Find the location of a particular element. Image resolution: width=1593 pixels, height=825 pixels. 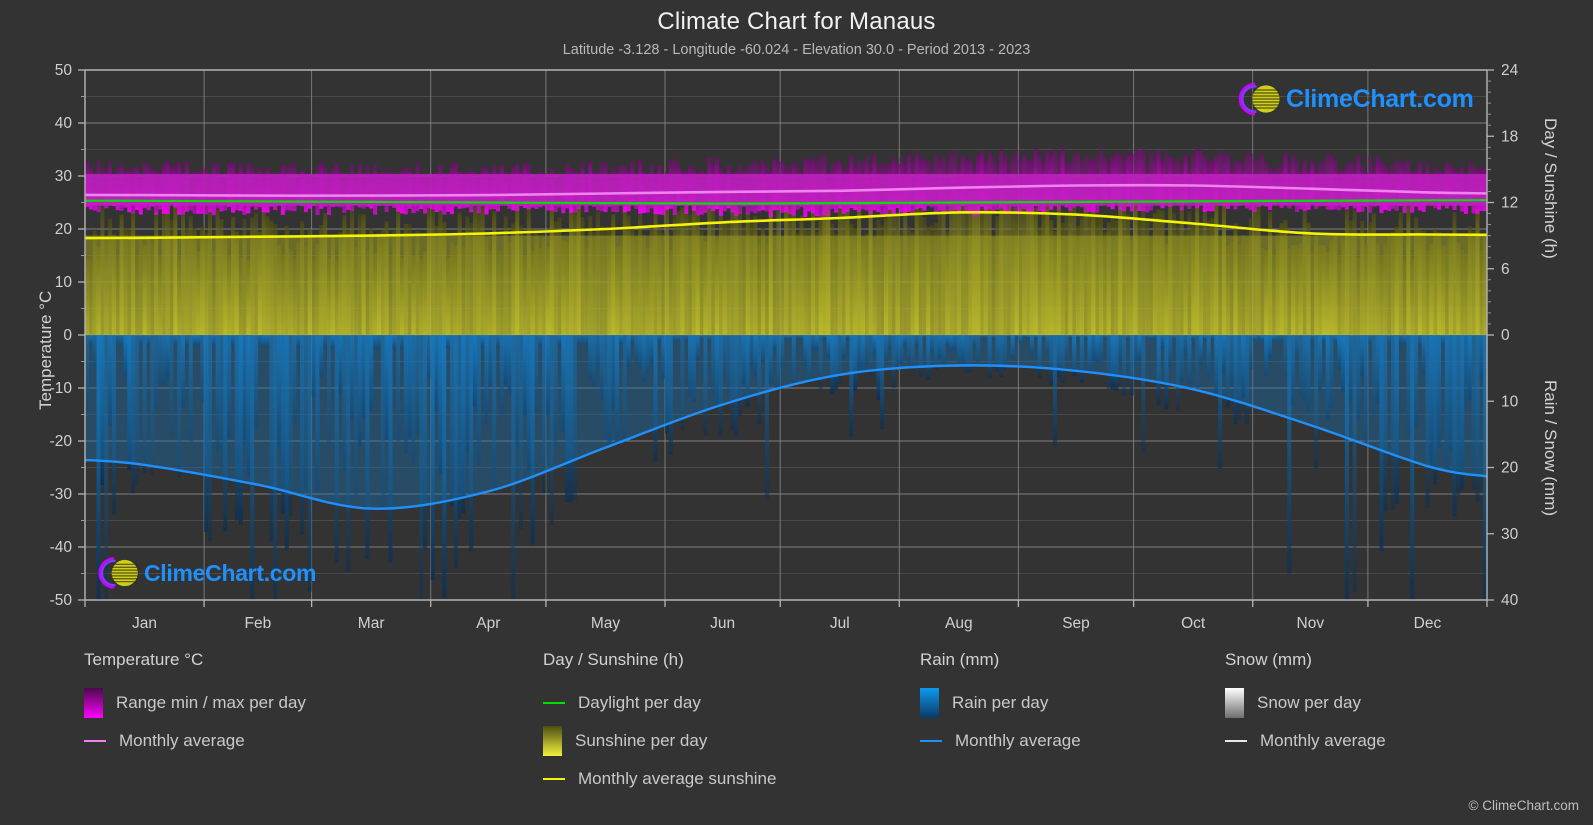

legend-group-title: Temperature °C is located at coordinates (144, 659).